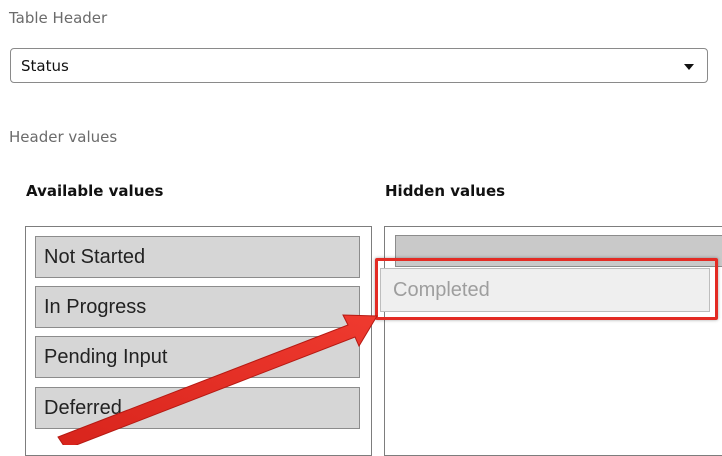 This screenshot has height=456, width=722. I want to click on arrow-icon, so click(217, 379).